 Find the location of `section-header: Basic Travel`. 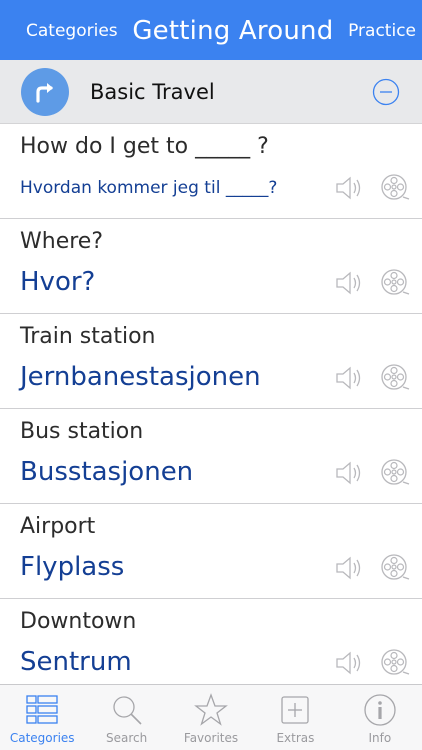

section-header: Basic Travel is located at coordinates (211, 92).